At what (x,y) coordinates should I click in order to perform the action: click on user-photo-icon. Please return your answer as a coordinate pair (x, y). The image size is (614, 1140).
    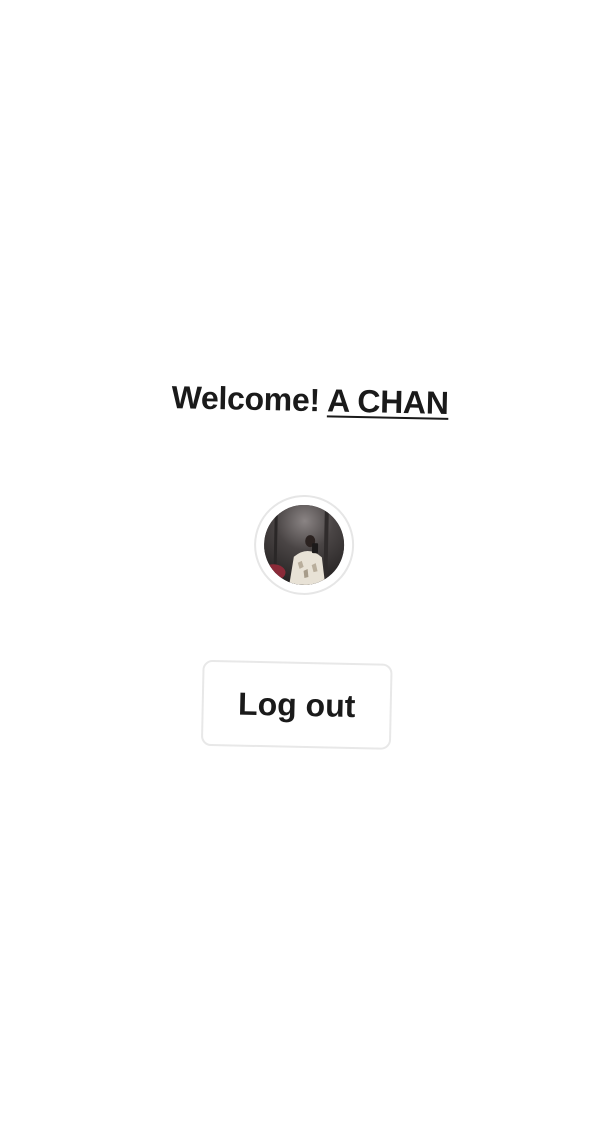
    Looking at the image, I should click on (304, 545).